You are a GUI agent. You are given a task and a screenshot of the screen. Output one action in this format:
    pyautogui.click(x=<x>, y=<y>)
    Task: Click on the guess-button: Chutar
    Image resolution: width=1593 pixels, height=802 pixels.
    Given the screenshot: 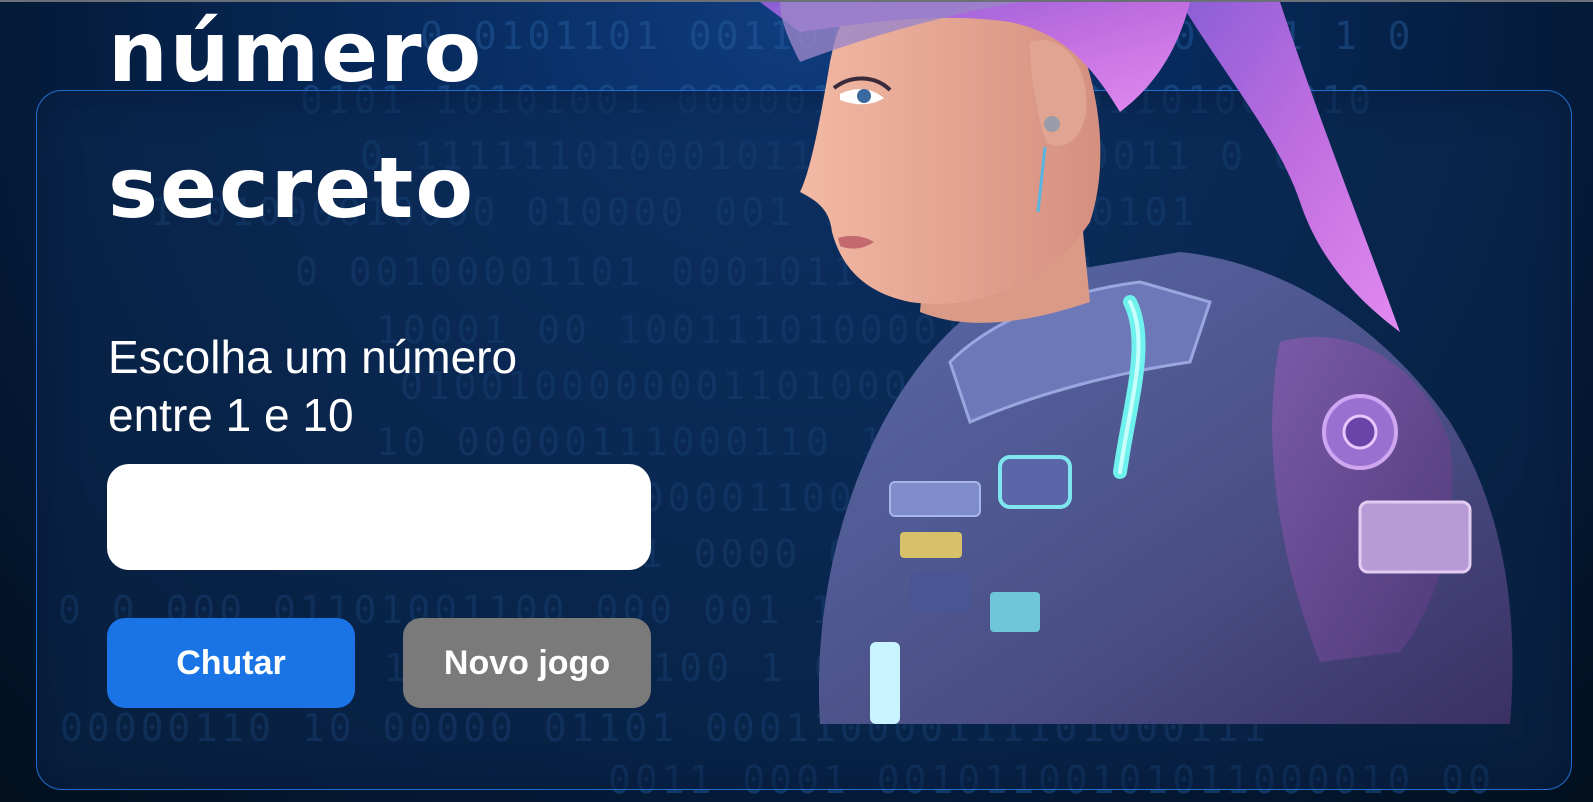 What is the action you would take?
    pyautogui.click(x=231, y=663)
    